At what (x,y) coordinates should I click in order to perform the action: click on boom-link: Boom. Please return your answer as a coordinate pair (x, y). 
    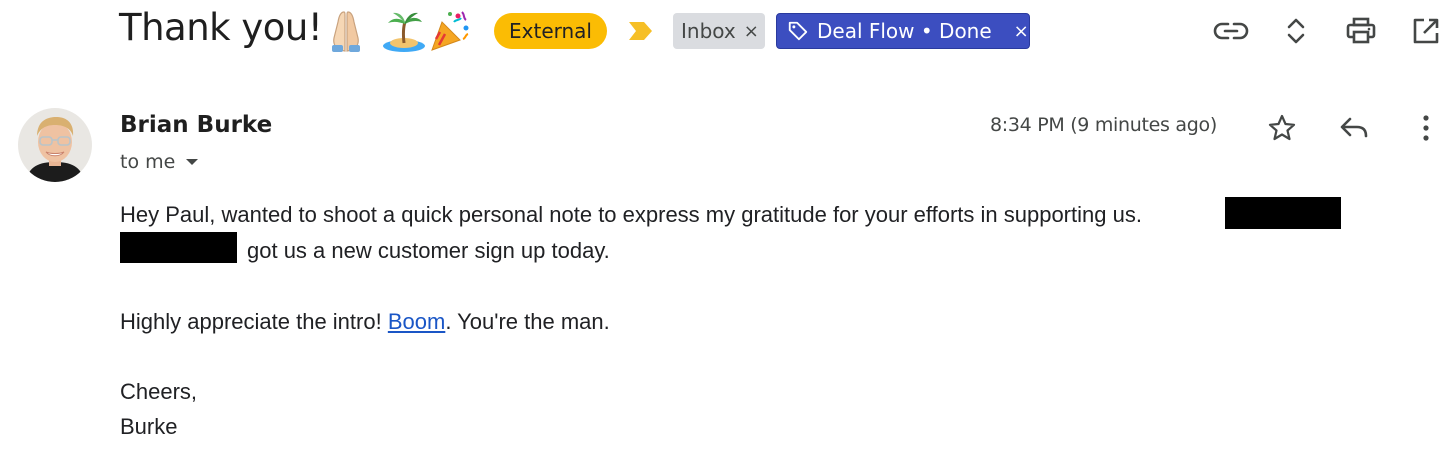
    Looking at the image, I should click on (416, 321).